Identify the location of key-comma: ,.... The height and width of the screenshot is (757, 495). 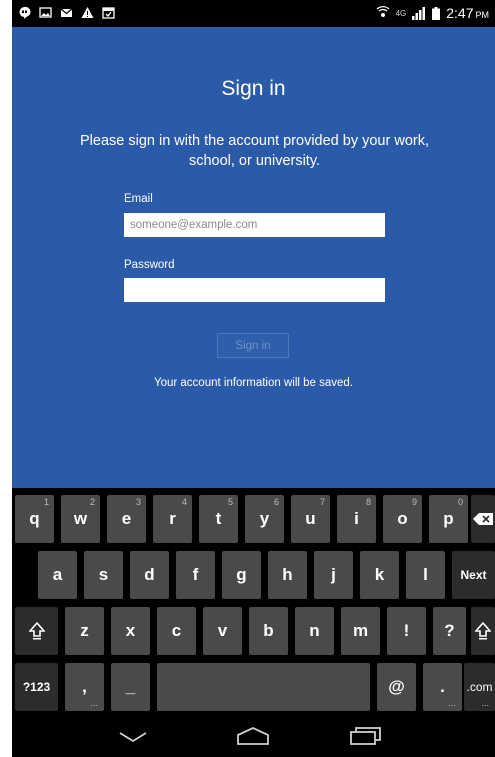
(84, 687).